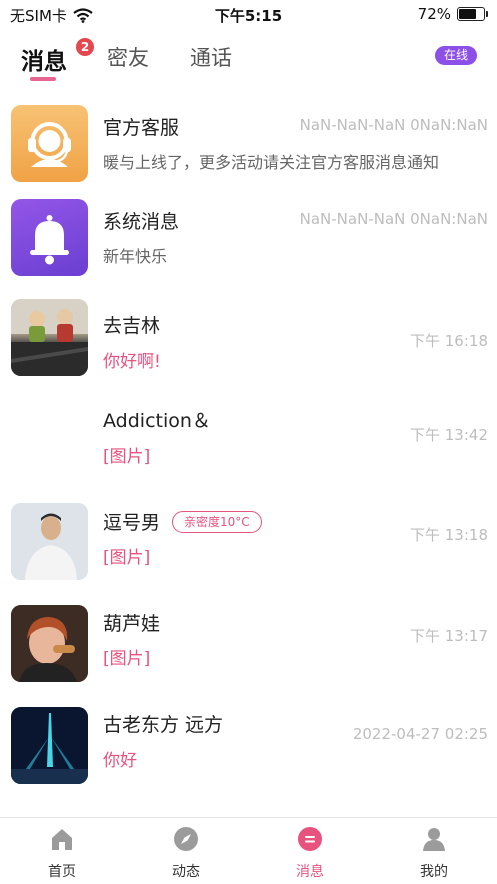 This screenshot has height=884, width=497. Describe the element at coordinates (434, 14) in the screenshot. I see `battery-percent: 72%` at that location.